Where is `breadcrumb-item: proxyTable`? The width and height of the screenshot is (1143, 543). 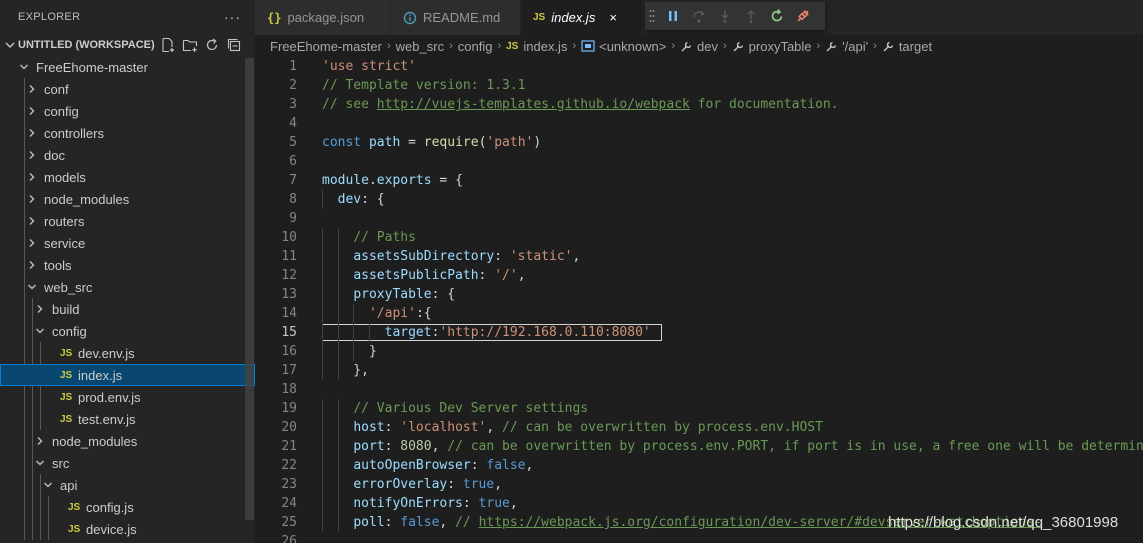 breadcrumb-item: proxyTable is located at coordinates (780, 46).